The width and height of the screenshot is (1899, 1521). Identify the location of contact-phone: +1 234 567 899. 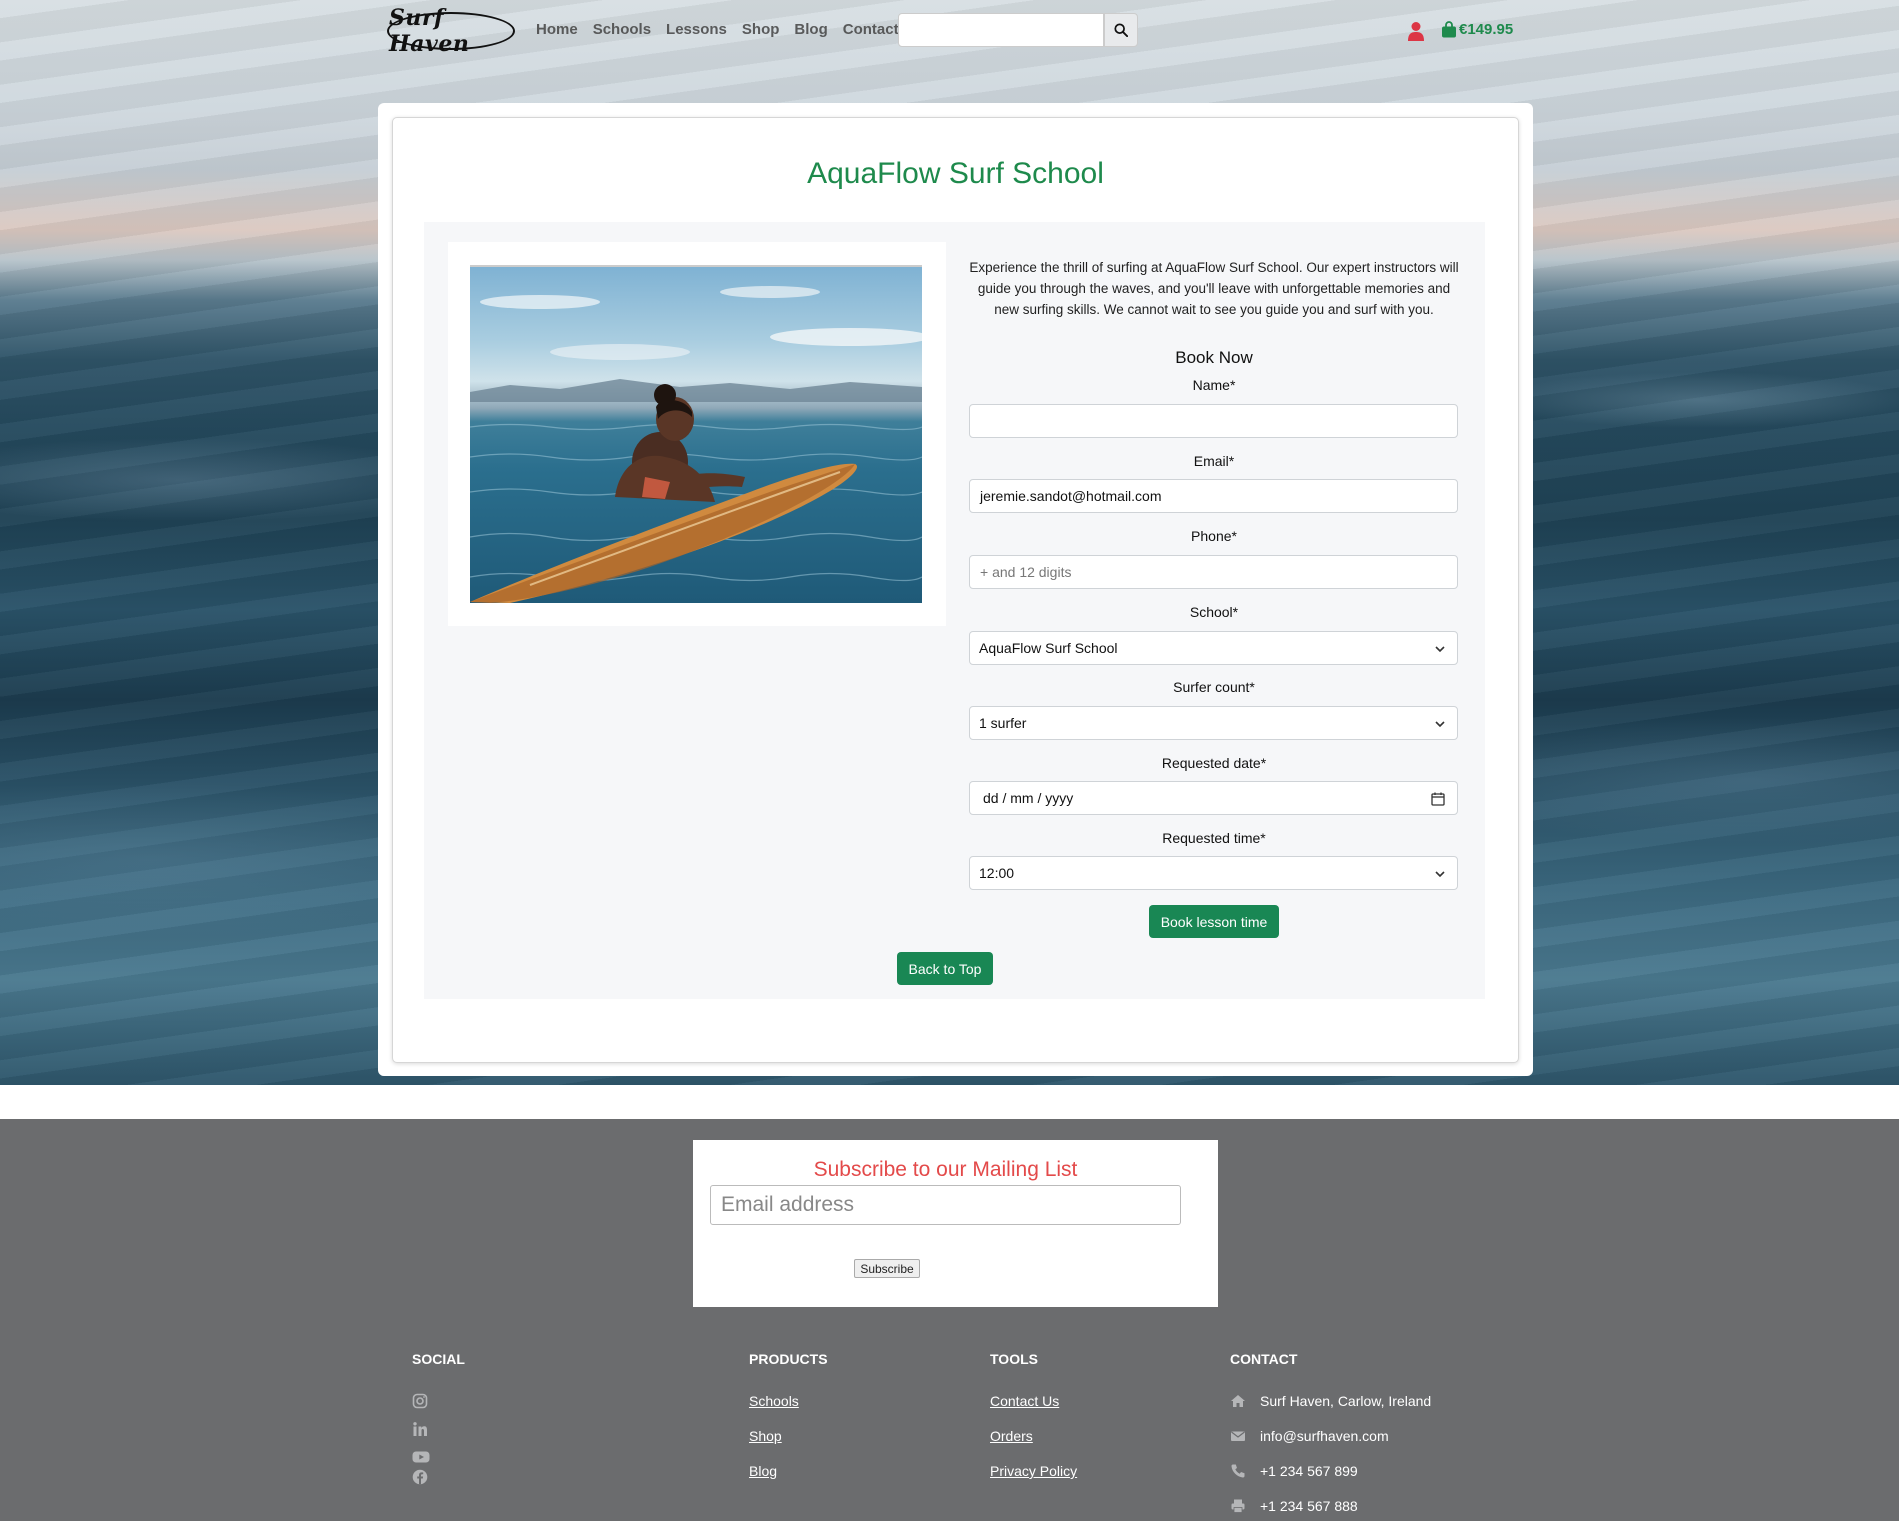
(1294, 1471).